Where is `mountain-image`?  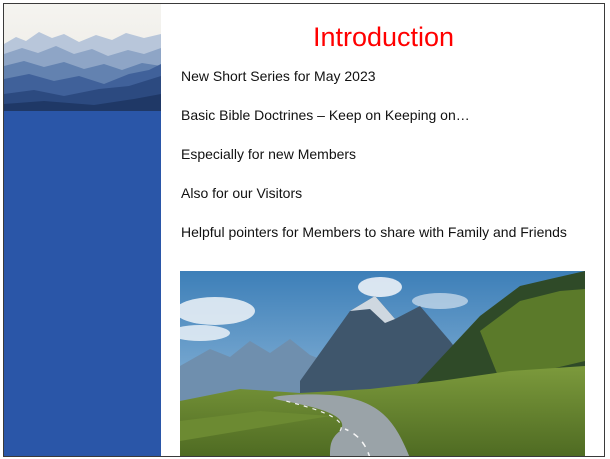 mountain-image is located at coordinates (82, 57).